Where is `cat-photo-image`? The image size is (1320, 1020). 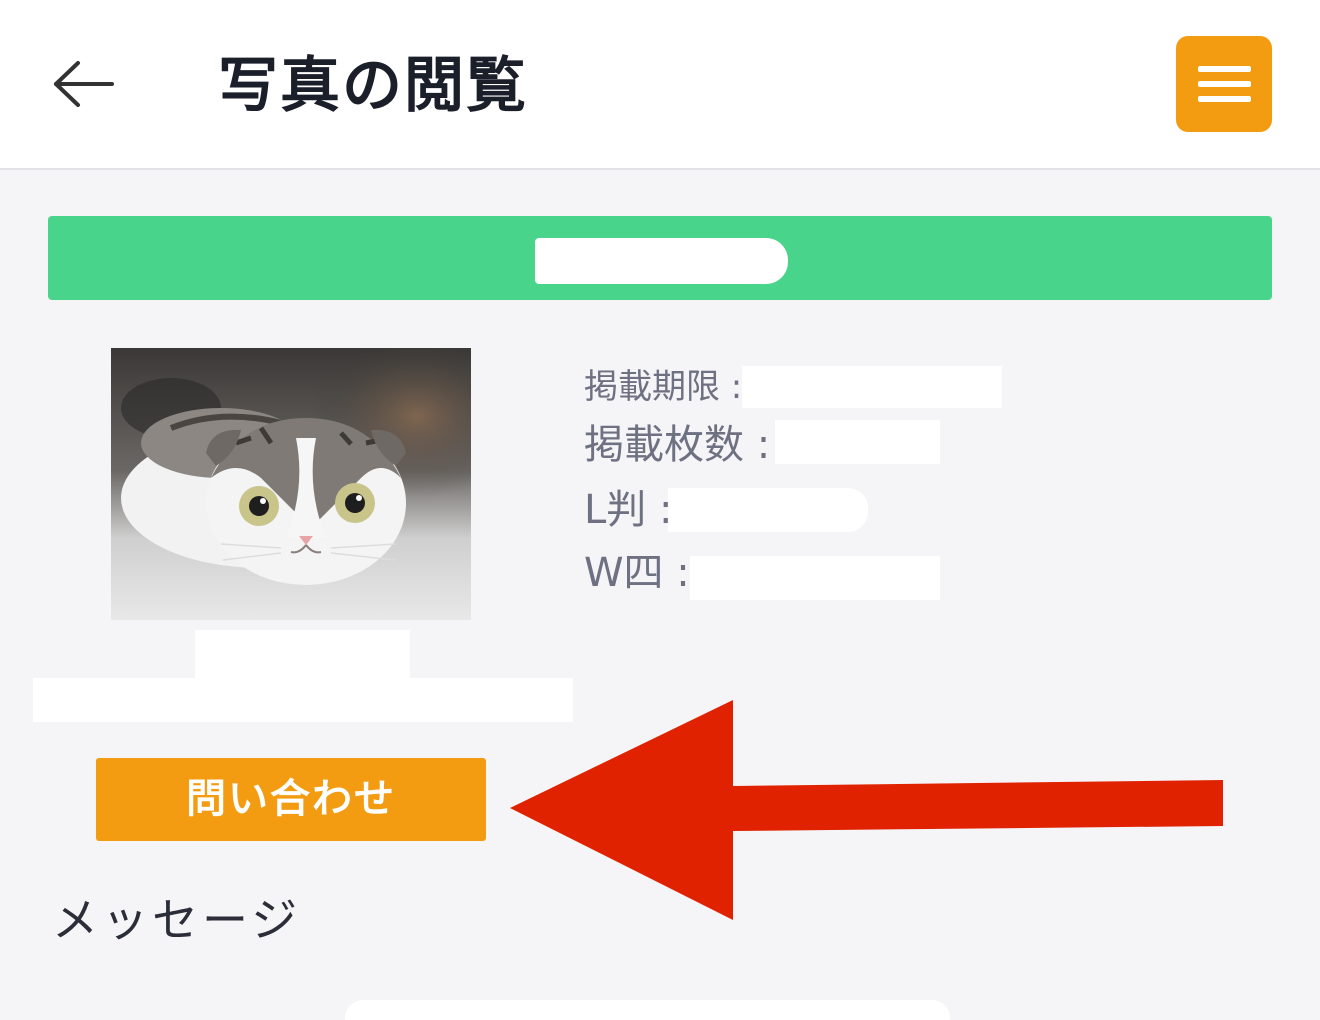
cat-photo-image is located at coordinates (291, 484).